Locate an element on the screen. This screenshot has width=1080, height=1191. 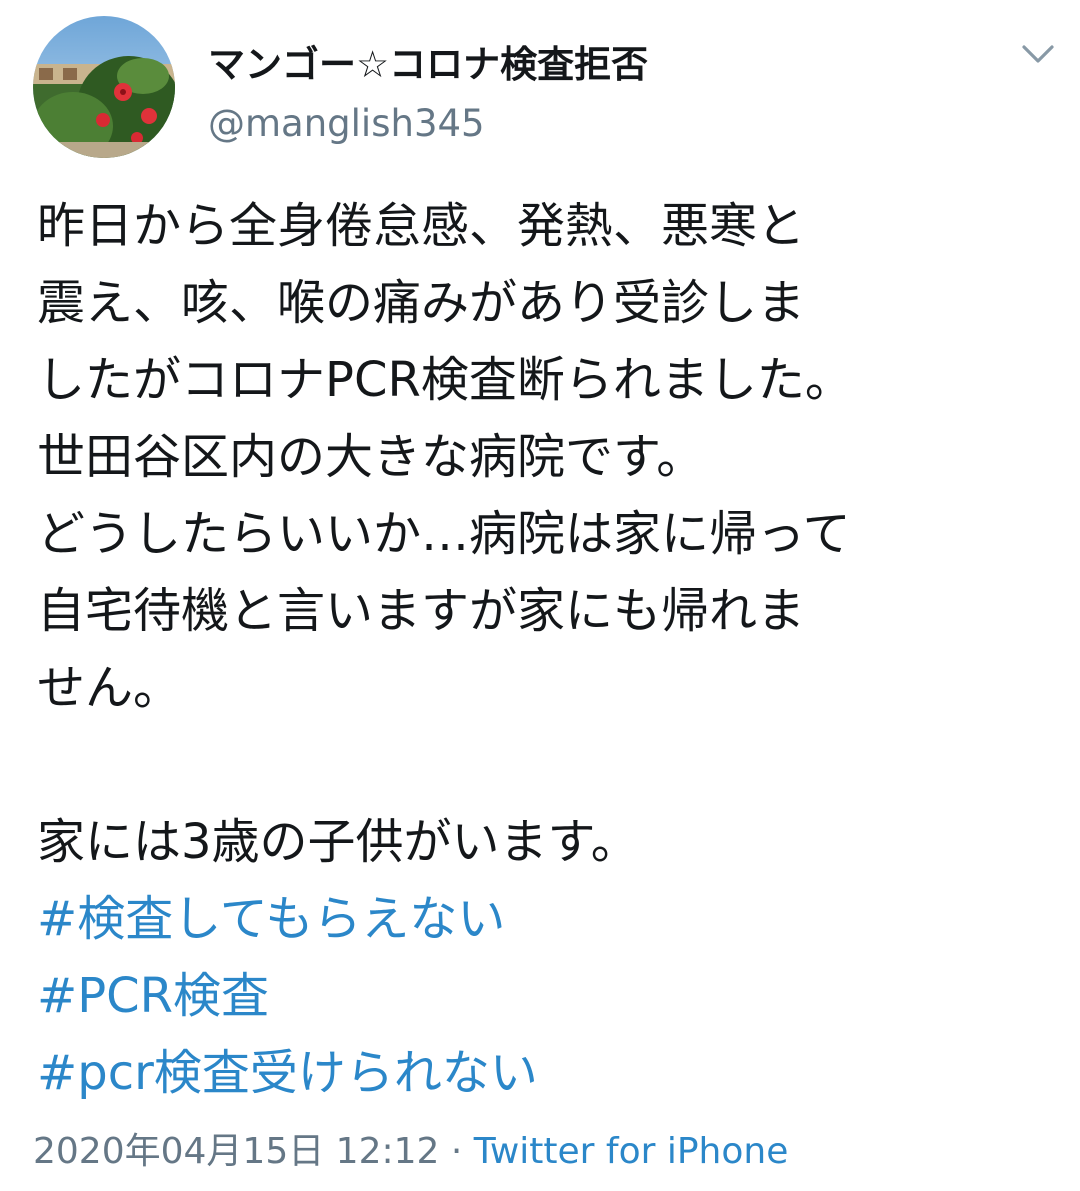
chevron-down-icon is located at coordinates (1038, 54).